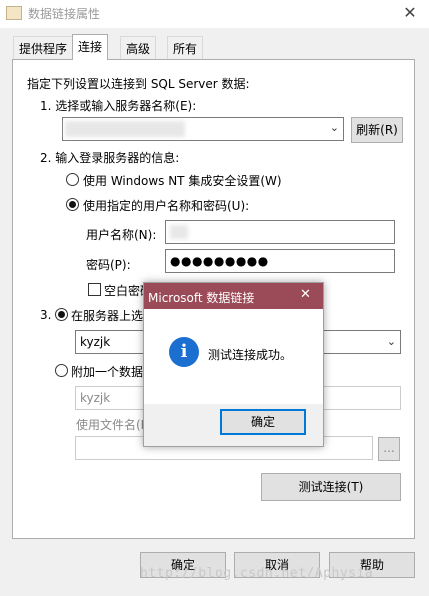 The height and width of the screenshot is (596, 429). Describe the element at coordinates (108, 265) in the screenshot. I see `password-label: 密码(P):` at that location.